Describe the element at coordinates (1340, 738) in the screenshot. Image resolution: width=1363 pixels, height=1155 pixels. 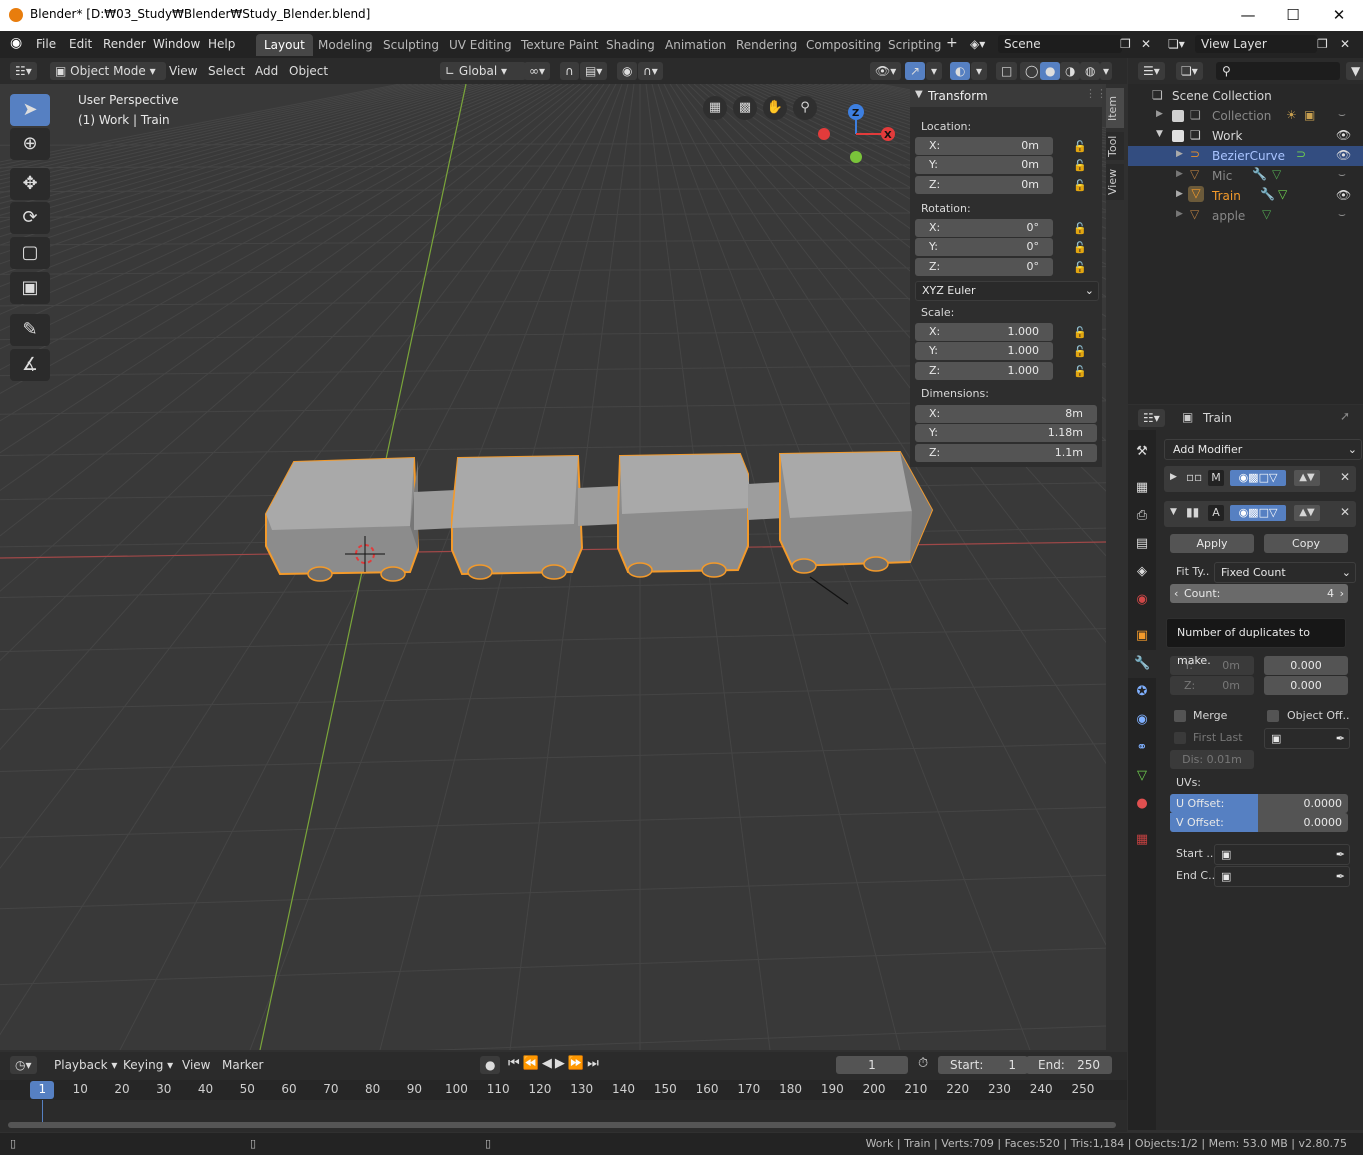
I see `eyedropper-icon: ✒` at that location.